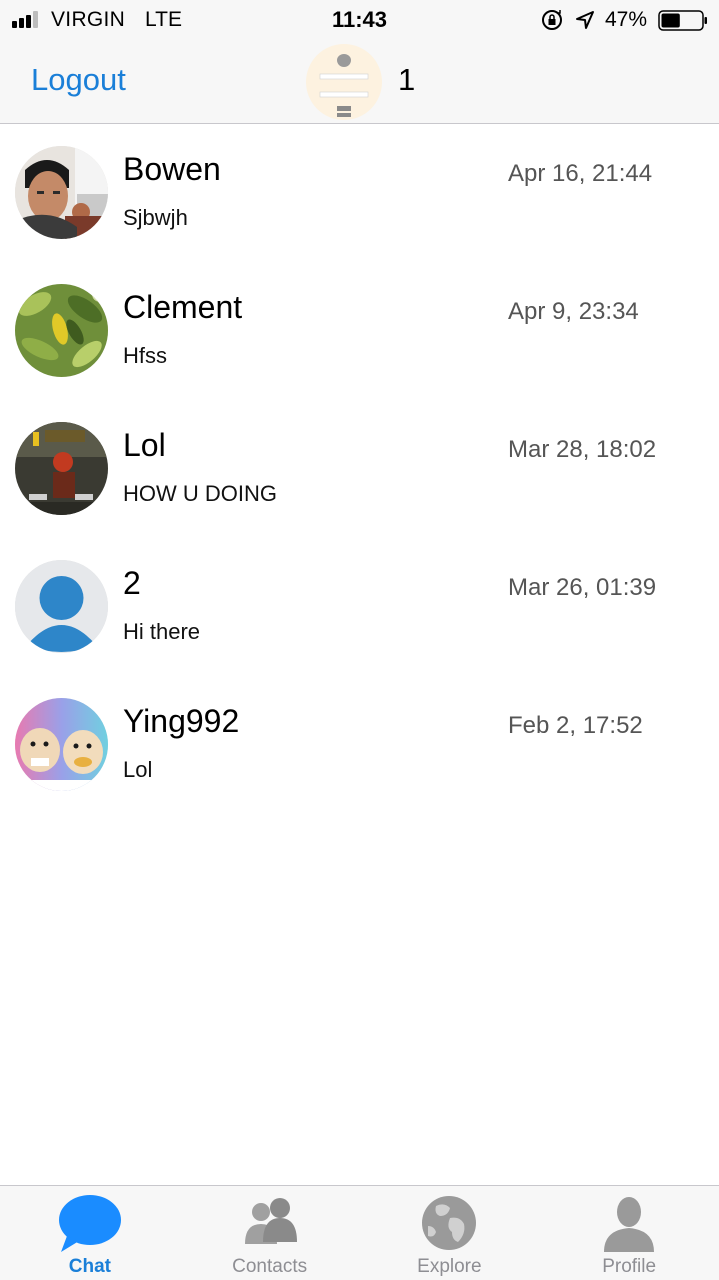 Image resolution: width=719 pixels, height=1280 pixels. I want to click on location-arrow-icon, so click(585, 20).